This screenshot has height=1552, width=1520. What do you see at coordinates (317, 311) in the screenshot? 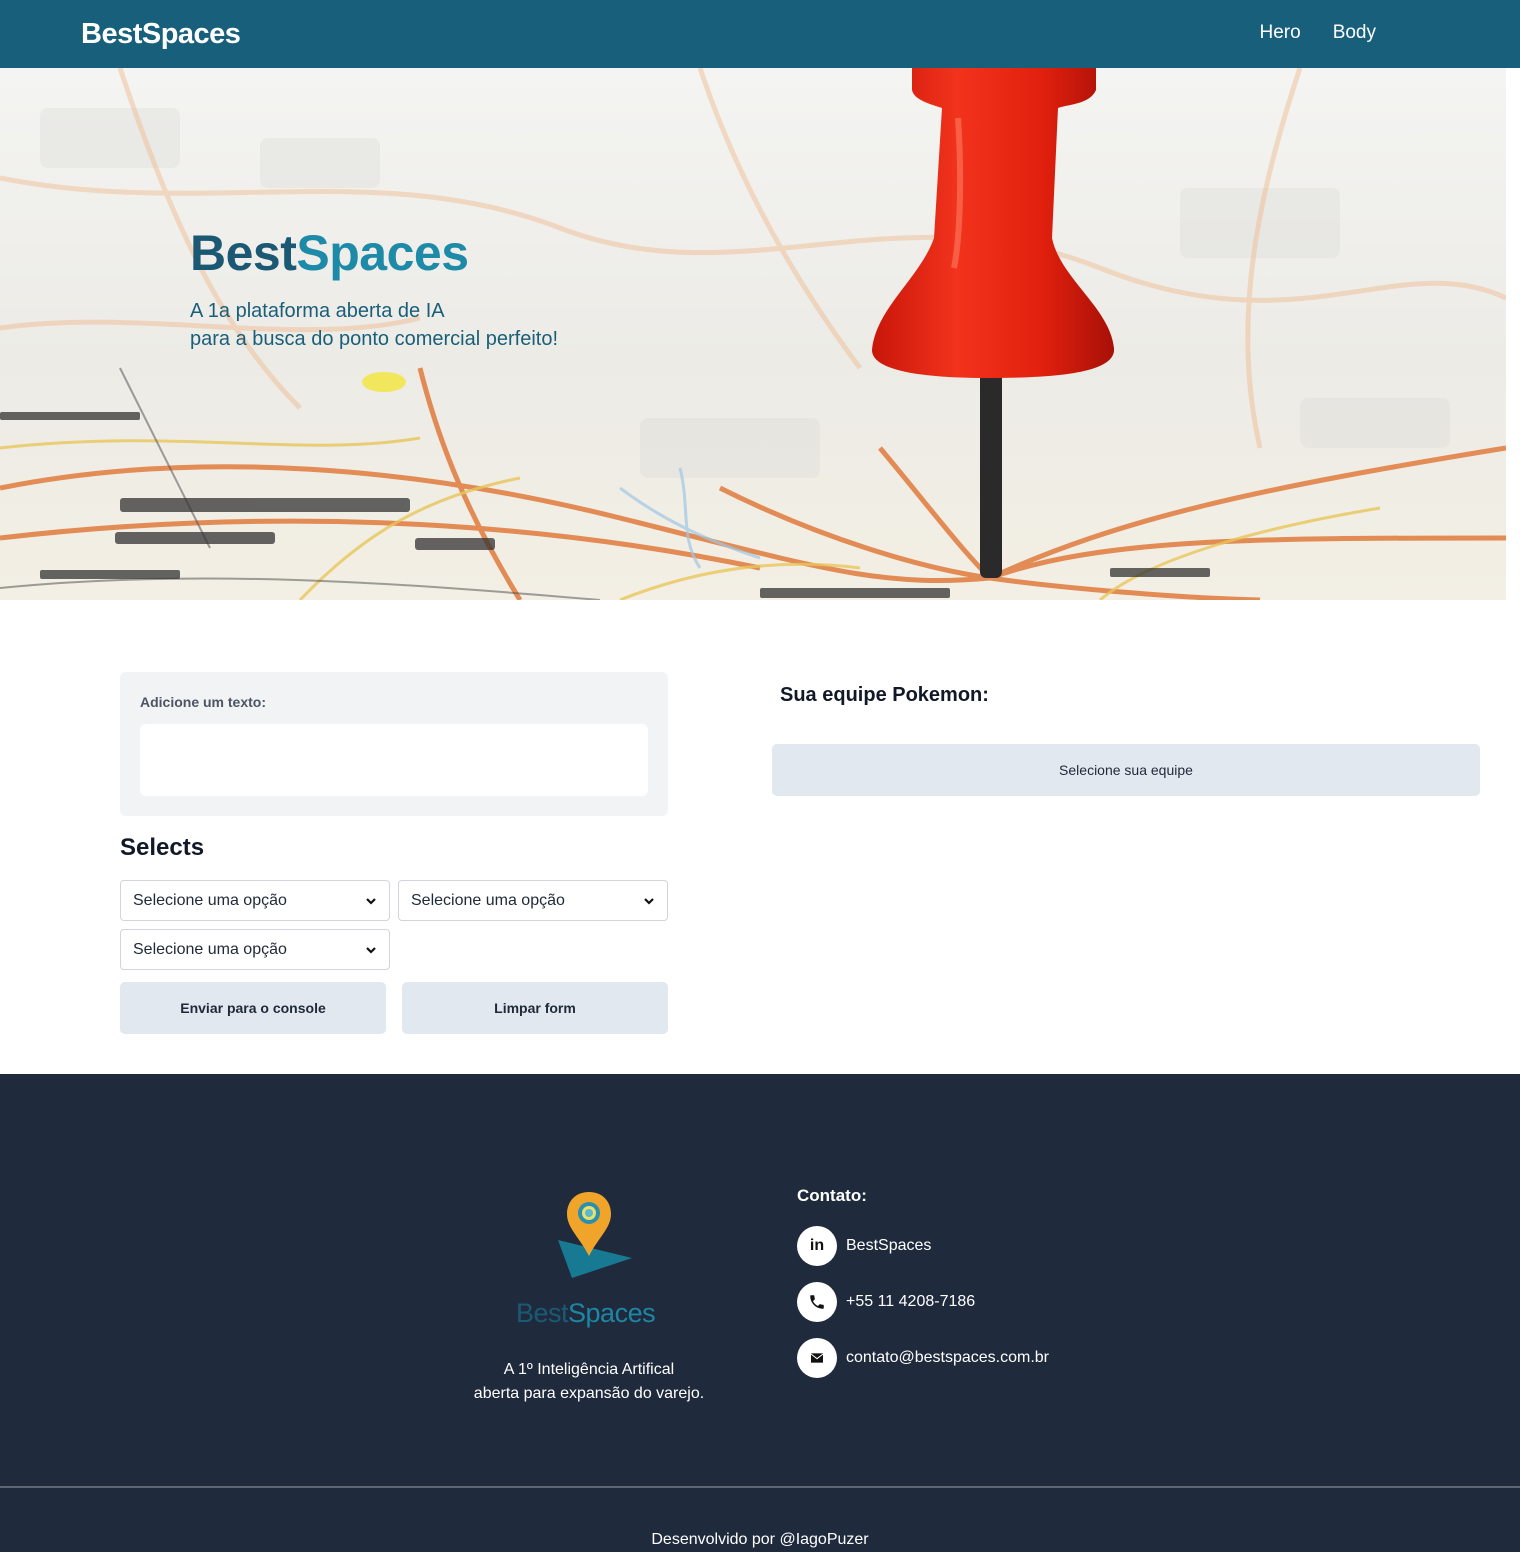
I see `hero-subtitle-line1: A 1a plataforma aberta de IA` at bounding box center [317, 311].